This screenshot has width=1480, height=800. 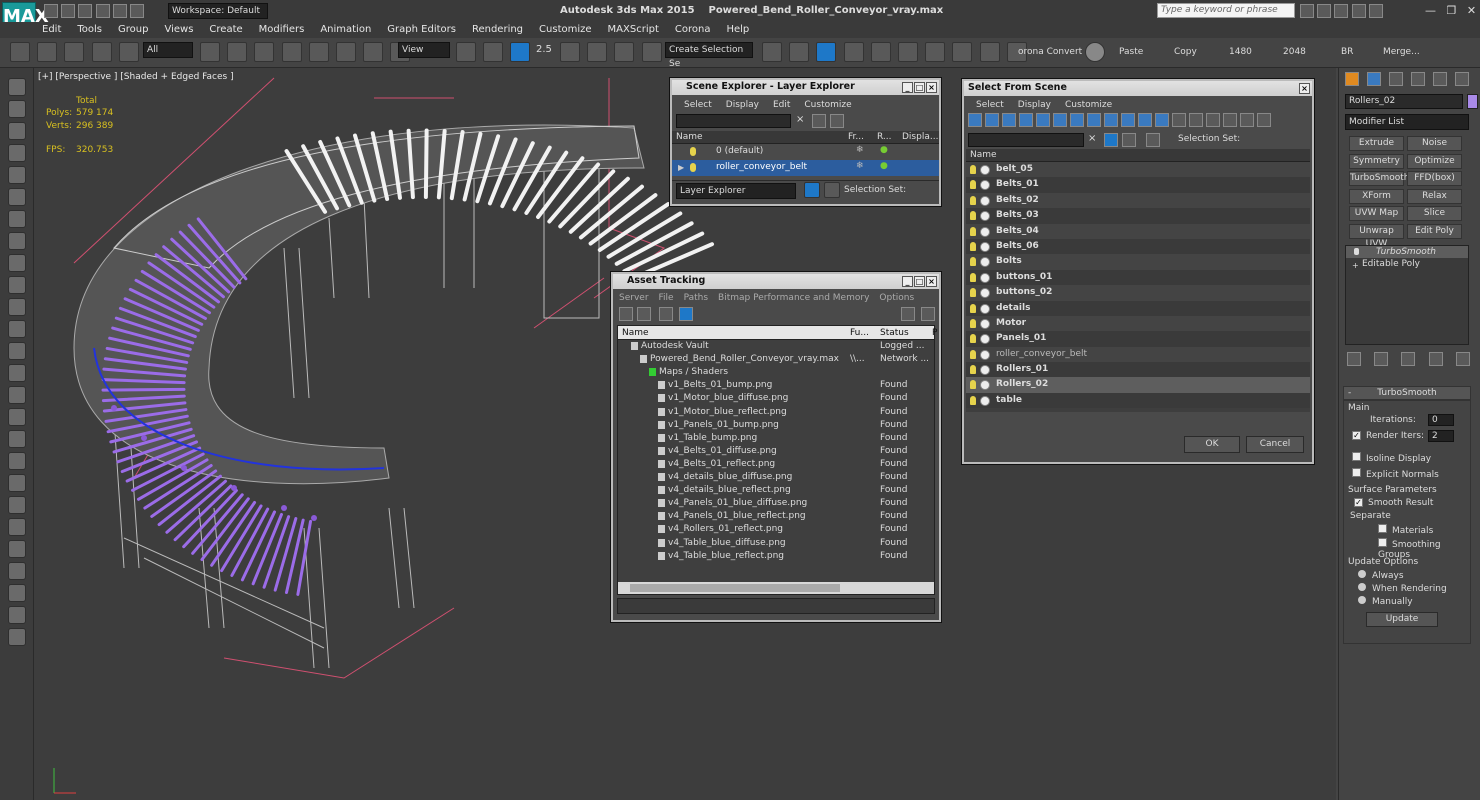 I want to click on asset-row: v4_Panels_01_blue_diffuse.png Found, so click(x=776, y=503).